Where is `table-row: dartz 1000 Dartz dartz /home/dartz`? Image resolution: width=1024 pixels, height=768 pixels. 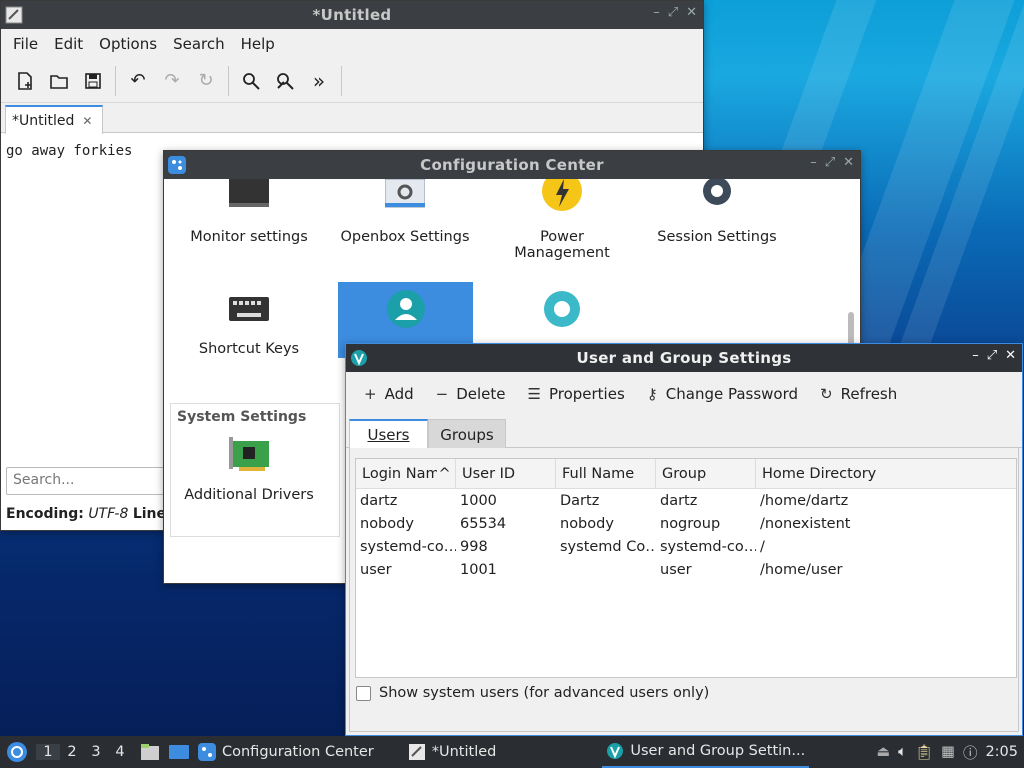
table-row: dartz 1000 Dartz dartz /home/dartz is located at coordinates (686, 500).